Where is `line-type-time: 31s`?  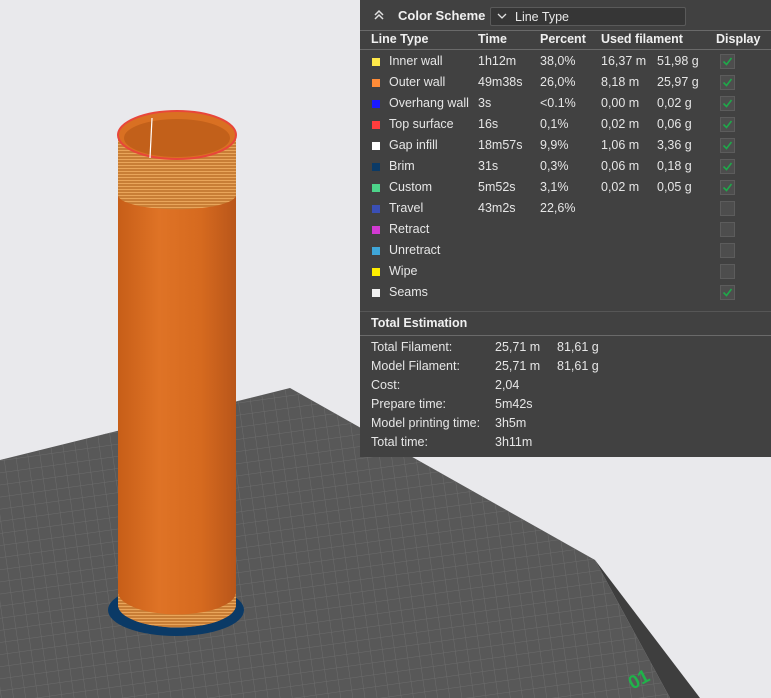
line-type-time: 31s is located at coordinates (488, 166).